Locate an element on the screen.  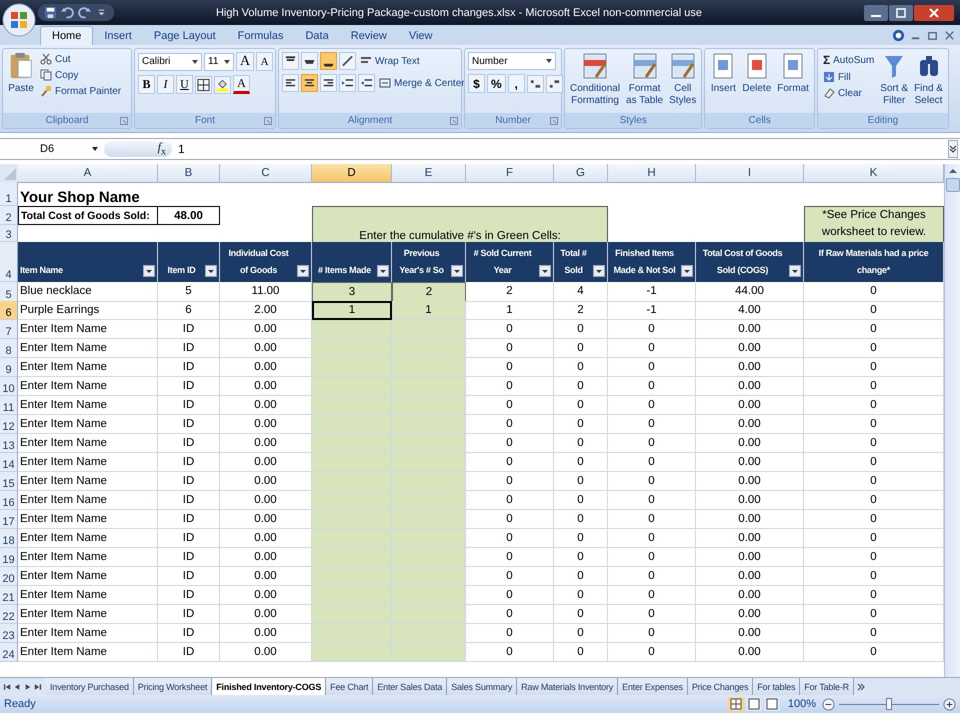
sheet-tab: Raw Materials Inventory is located at coordinates (567, 686).